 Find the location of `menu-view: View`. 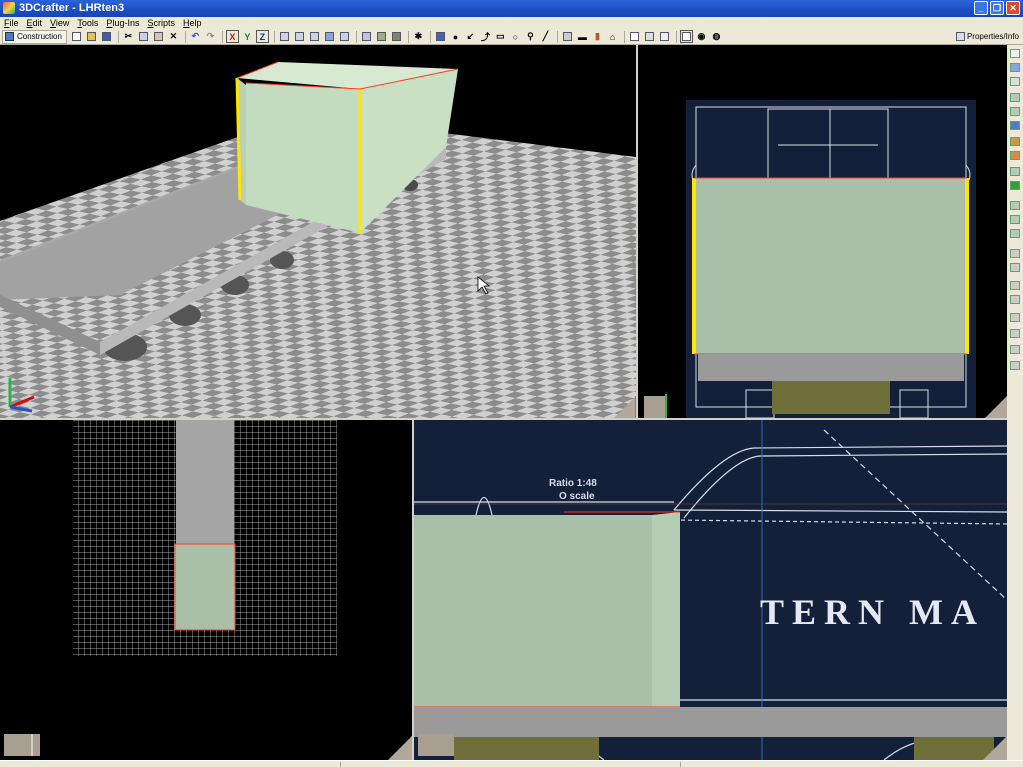

menu-view: View is located at coordinates (59, 23).